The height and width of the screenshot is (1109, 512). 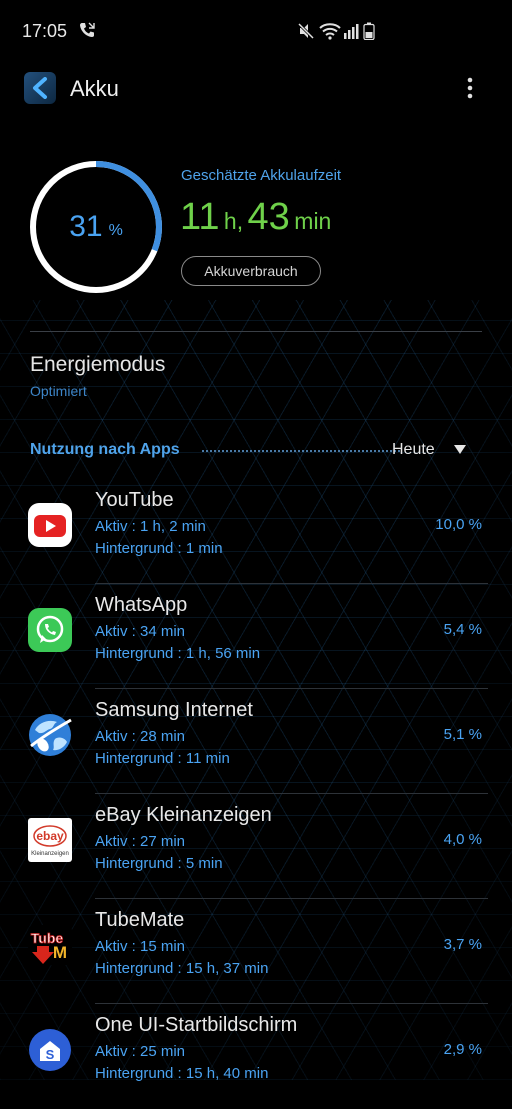 I want to click on app-background-time: Hintergrund : 11 min, so click(x=162, y=758).